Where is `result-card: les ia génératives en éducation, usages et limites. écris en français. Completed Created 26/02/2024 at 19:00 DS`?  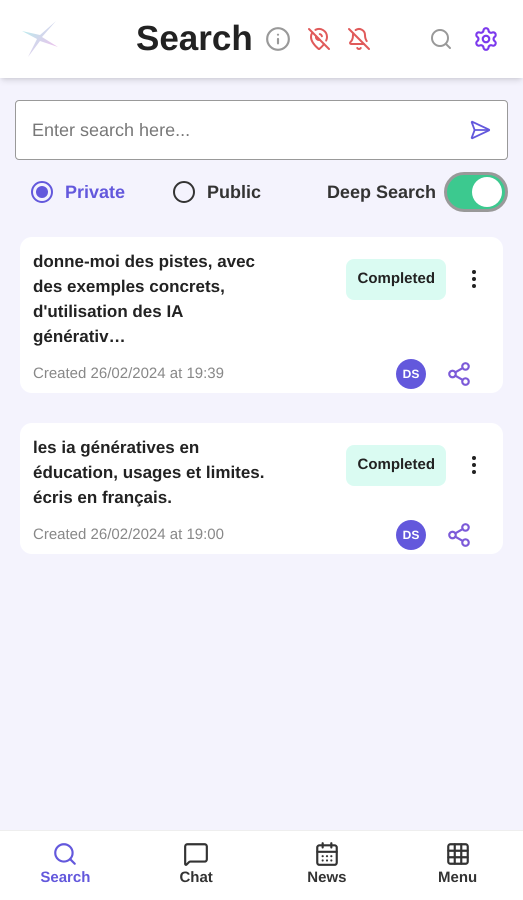 result-card: les ia génératives en éducation, usages et limites. écris en français. Completed Created 26/02/2024 at 19:00 DS is located at coordinates (261, 488).